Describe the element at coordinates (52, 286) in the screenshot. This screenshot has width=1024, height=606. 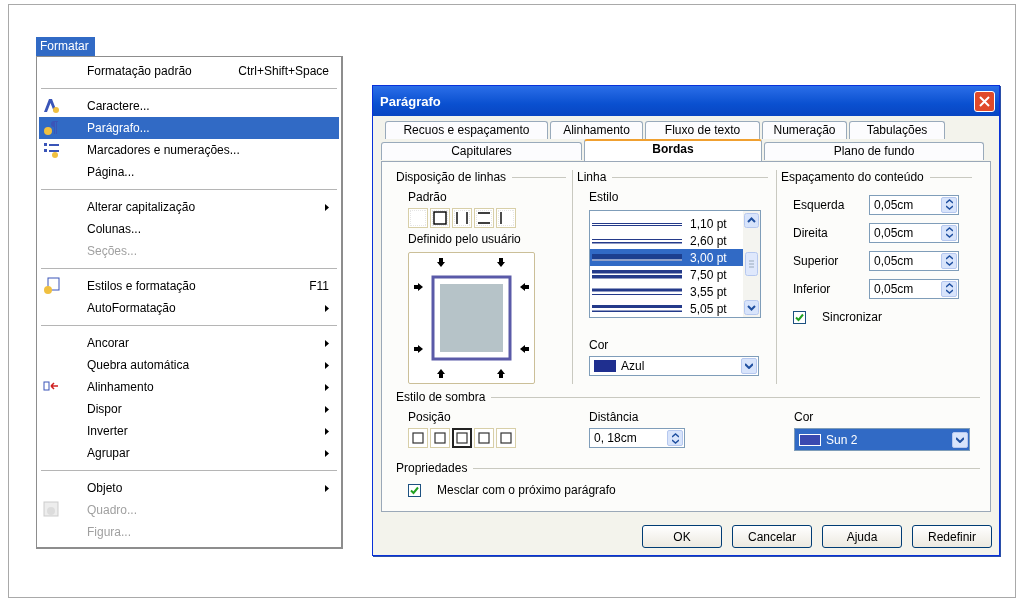
I see `styles-icon` at that location.